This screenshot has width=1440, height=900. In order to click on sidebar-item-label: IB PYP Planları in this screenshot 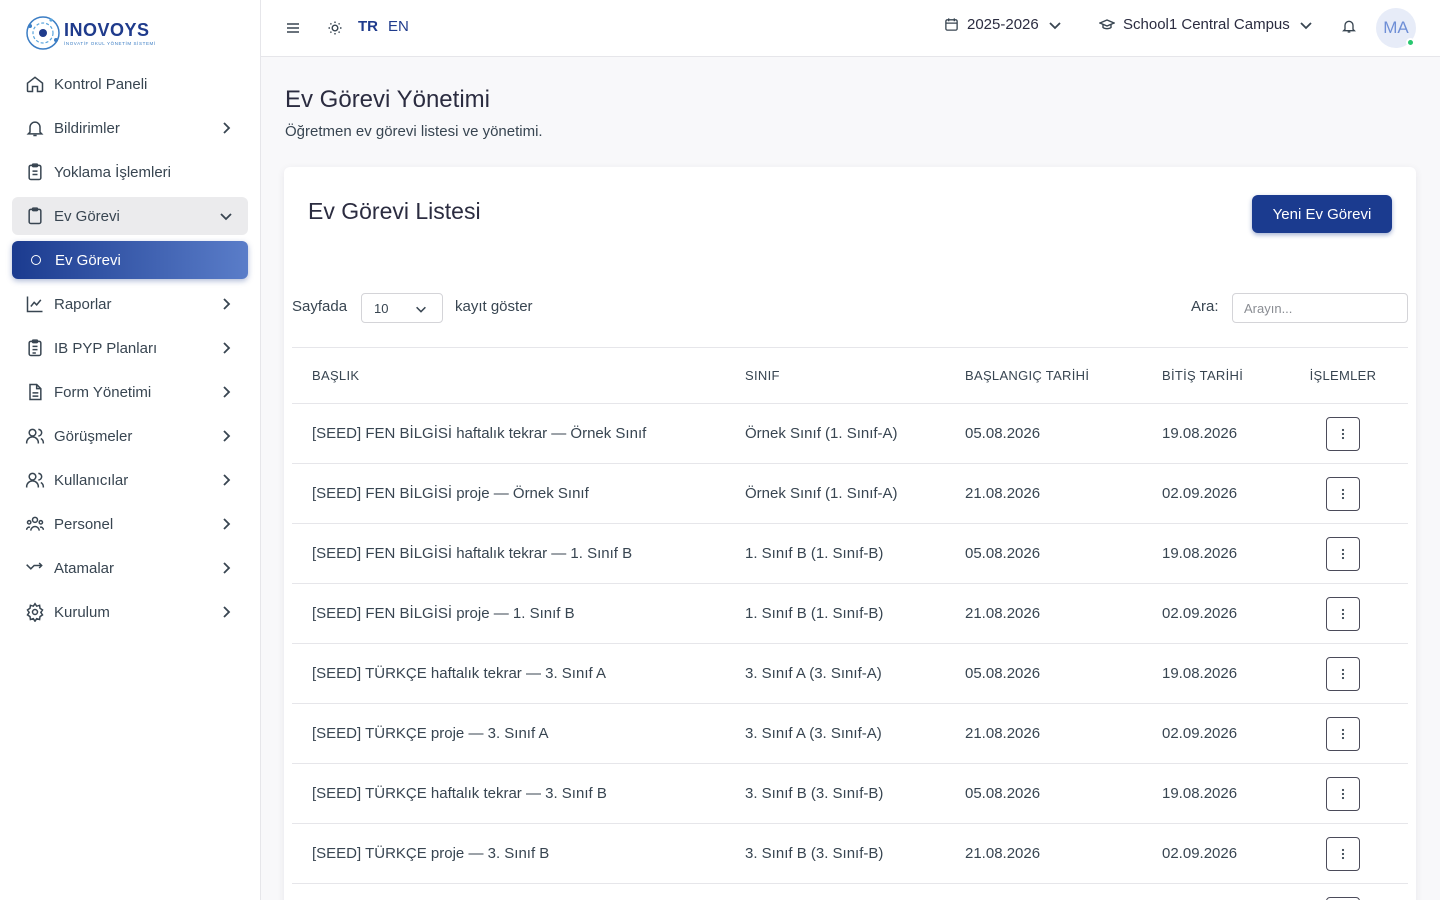, I will do `click(106, 348)`.